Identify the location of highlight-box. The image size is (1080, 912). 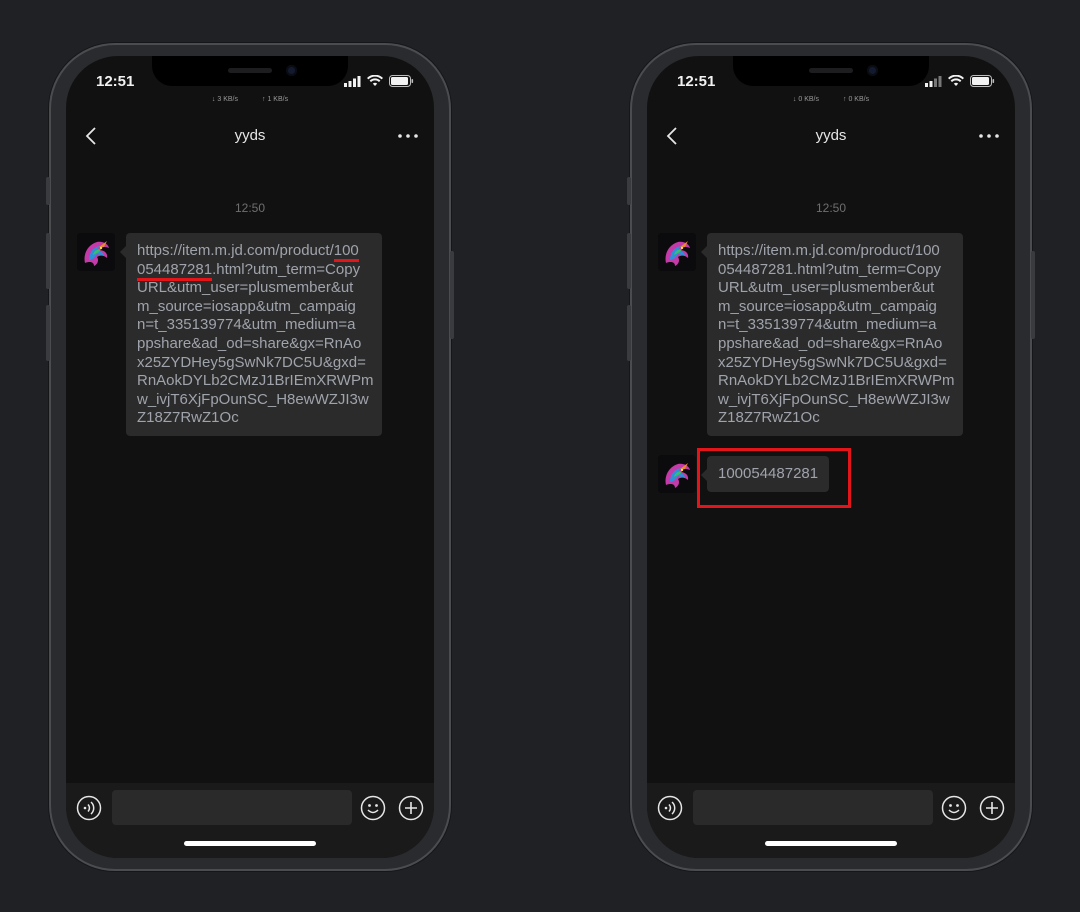
(774, 478).